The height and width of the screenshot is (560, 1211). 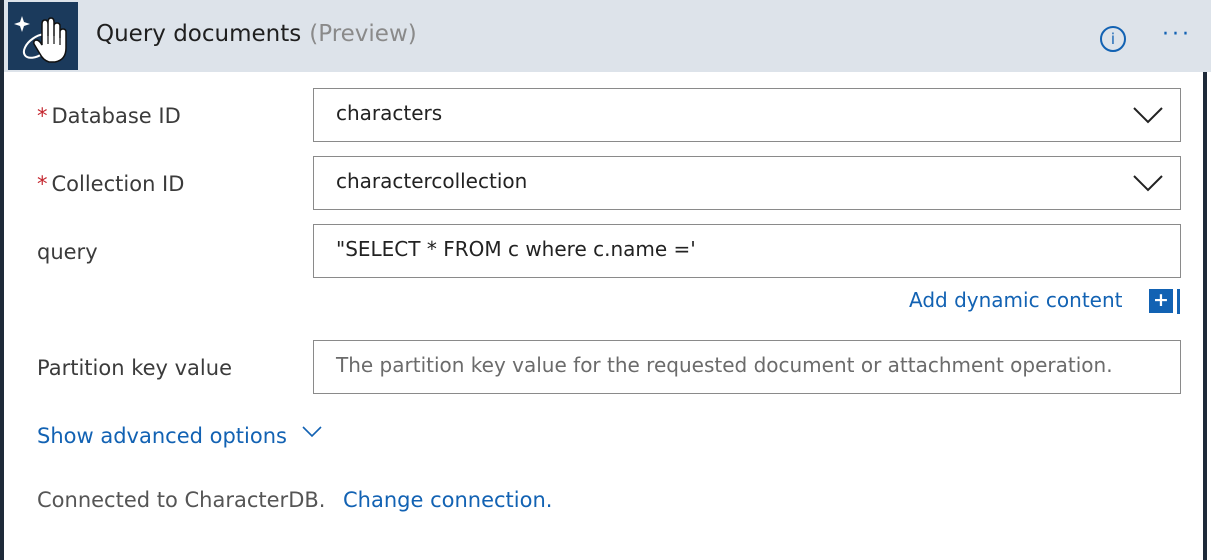 I want to click on collection-id-value: charactercollection, so click(x=432, y=181).